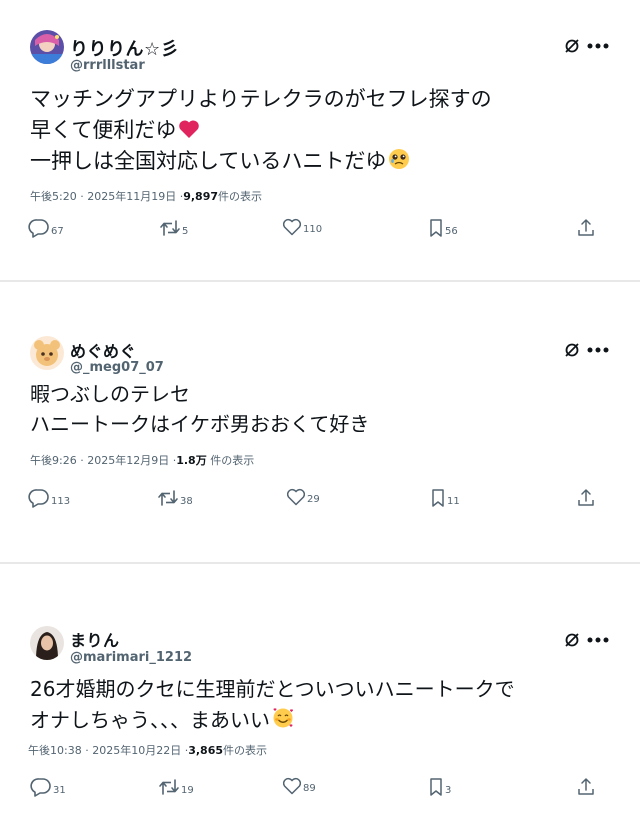  What do you see at coordinates (399, 159) in the screenshot?
I see `pleading-face-icon` at bounding box center [399, 159].